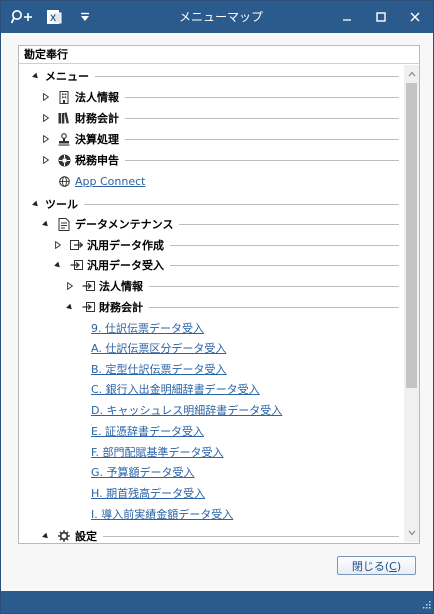 The height and width of the screenshot is (614, 434). Describe the element at coordinates (211, 76) in the screenshot. I see `tree-node-menu: メニュー` at that location.